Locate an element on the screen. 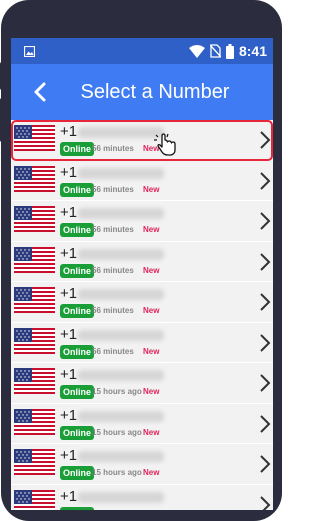  phone-side-button is located at coordinates (2, 76).